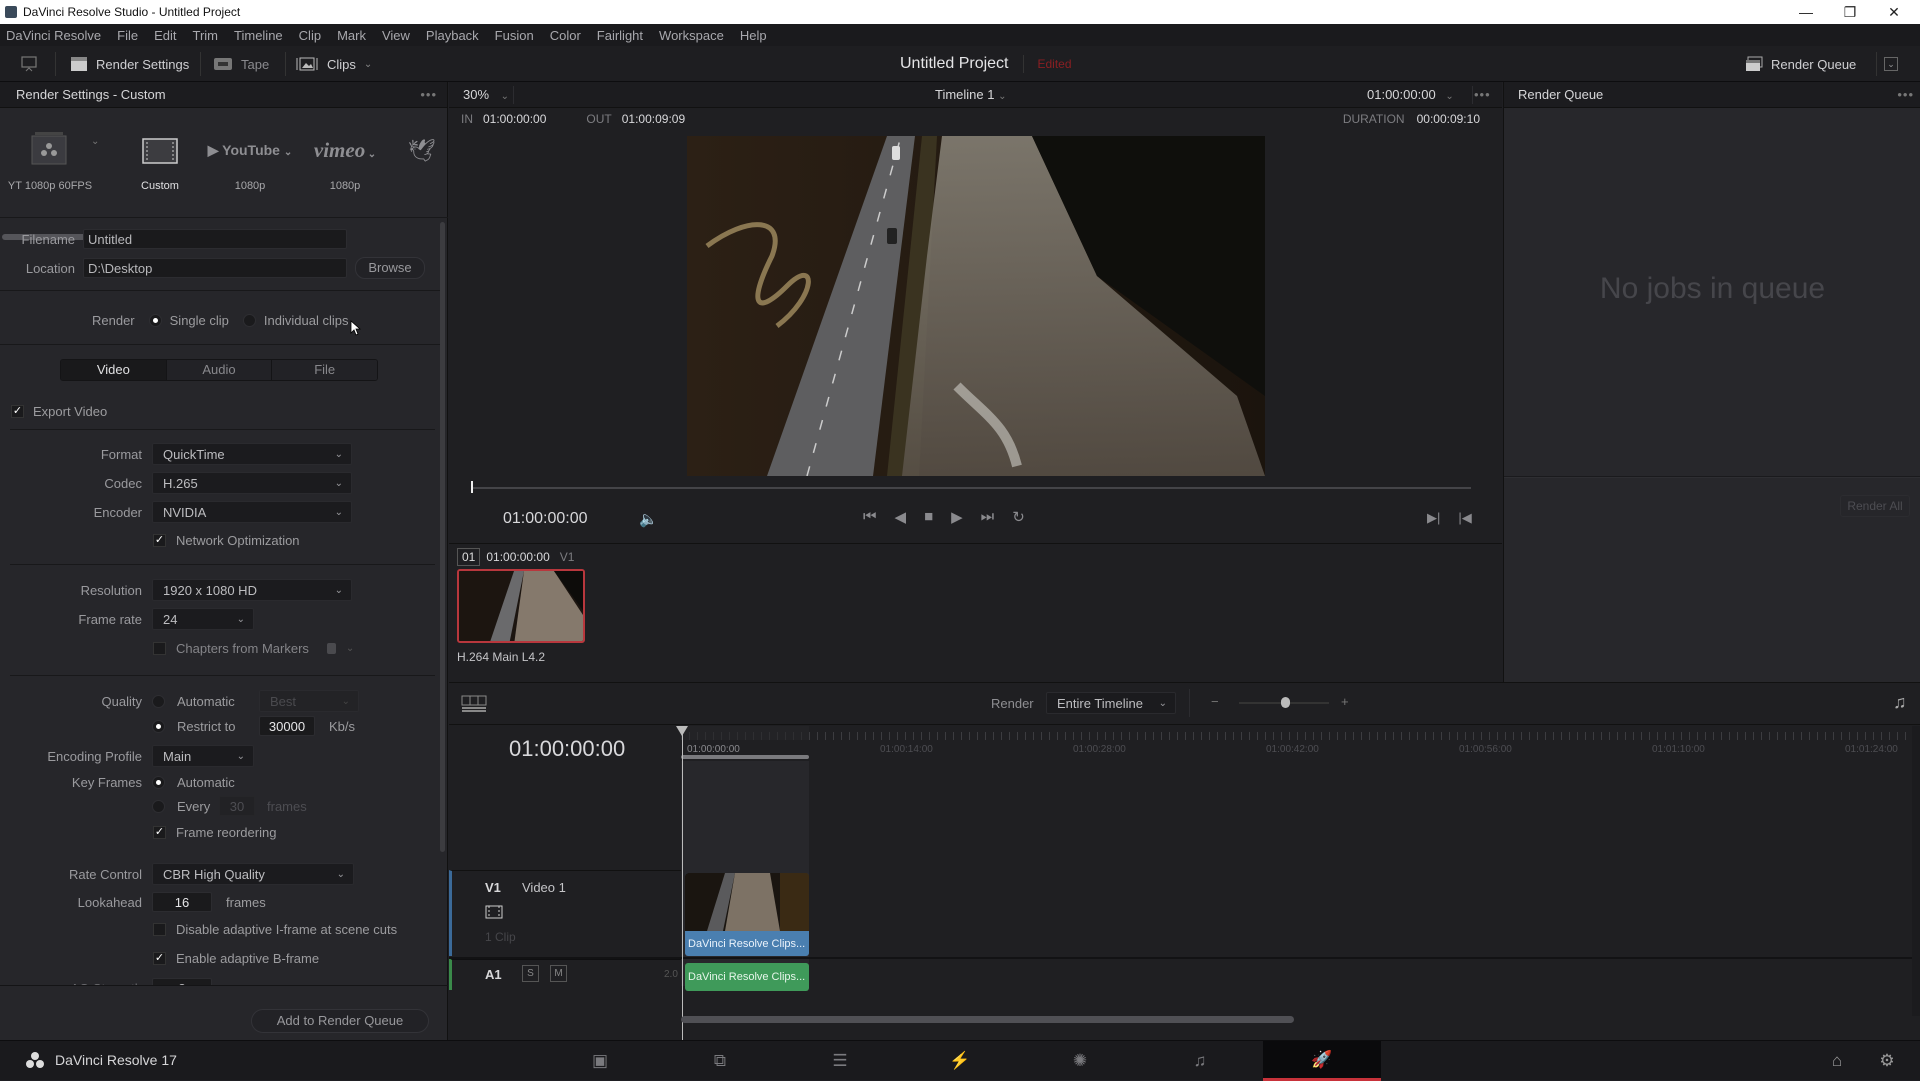  Describe the element at coordinates (971, 488) in the screenshot. I see `viewer-scrubber` at that location.